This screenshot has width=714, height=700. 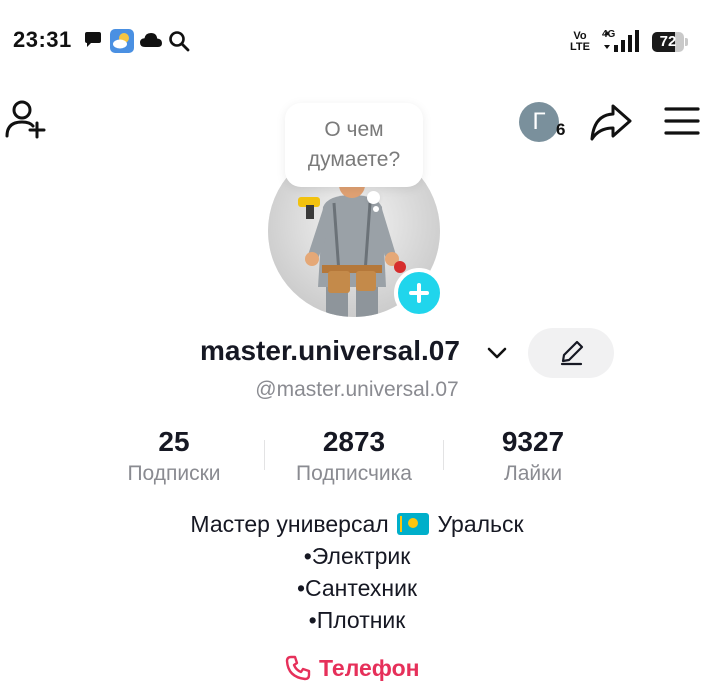 I want to click on data-arrows-icon, so click(x=607, y=42).